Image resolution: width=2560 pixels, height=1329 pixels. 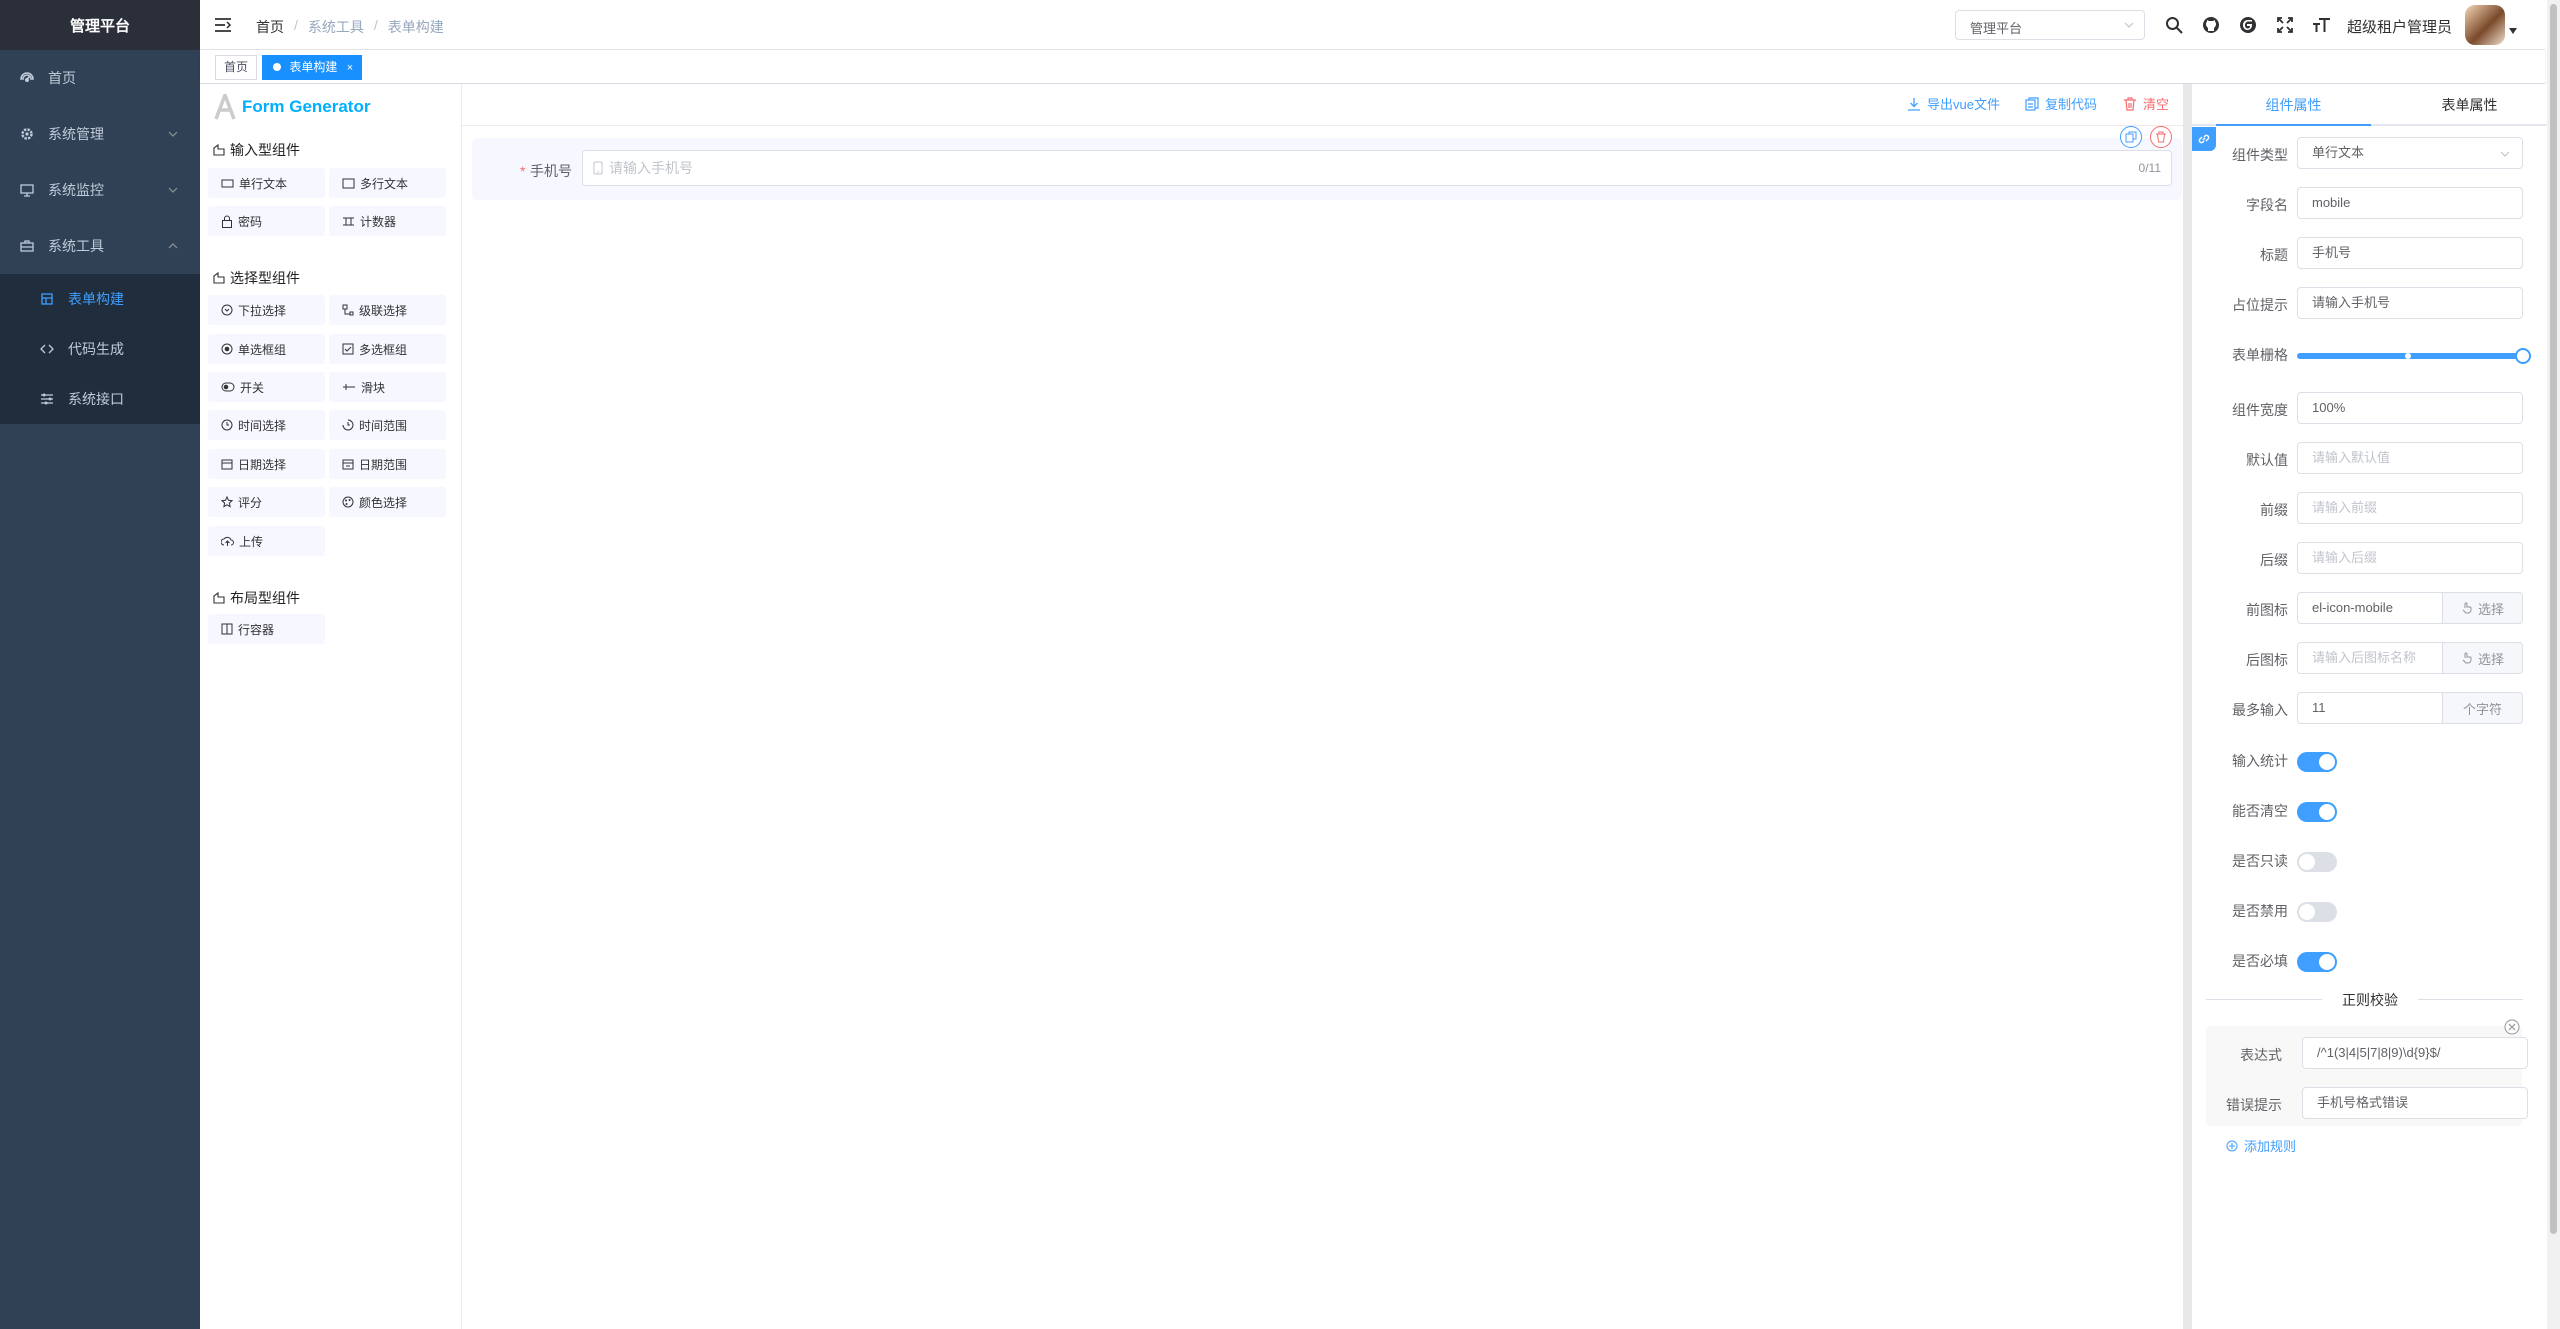 What do you see at coordinates (348, 502) in the screenshot?
I see `palette-icon` at bounding box center [348, 502].